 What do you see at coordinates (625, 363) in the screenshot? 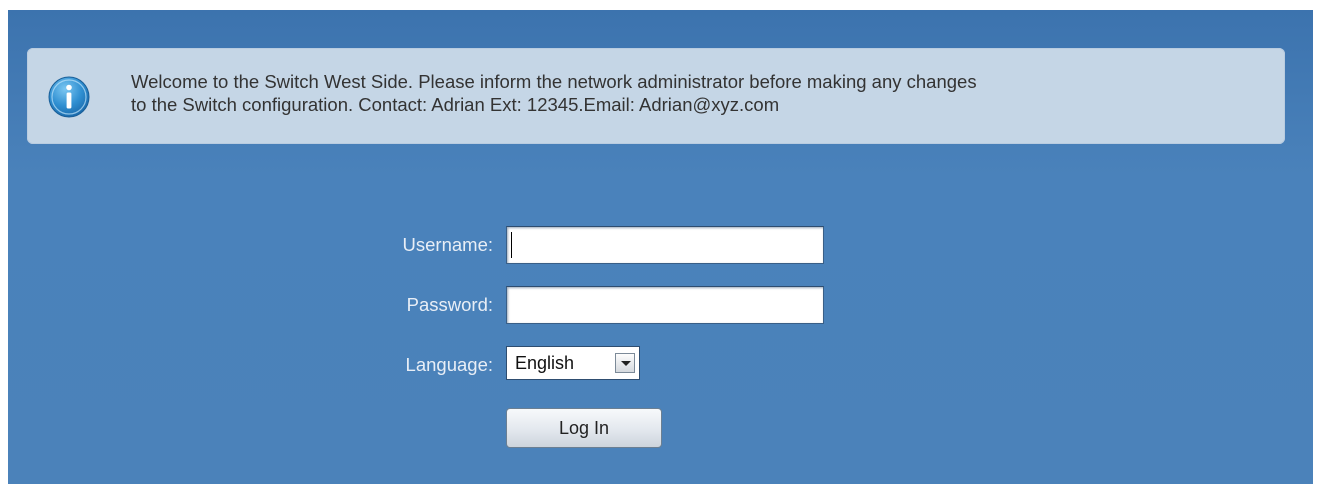
I see `chevron-down-icon` at bounding box center [625, 363].